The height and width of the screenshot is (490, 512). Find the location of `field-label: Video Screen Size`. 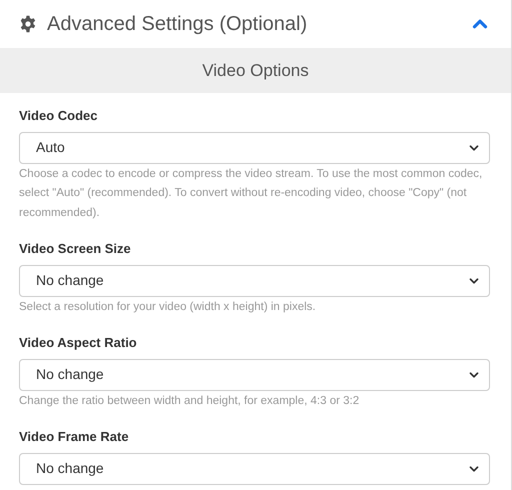

field-label: Video Screen Size is located at coordinates (75, 249).